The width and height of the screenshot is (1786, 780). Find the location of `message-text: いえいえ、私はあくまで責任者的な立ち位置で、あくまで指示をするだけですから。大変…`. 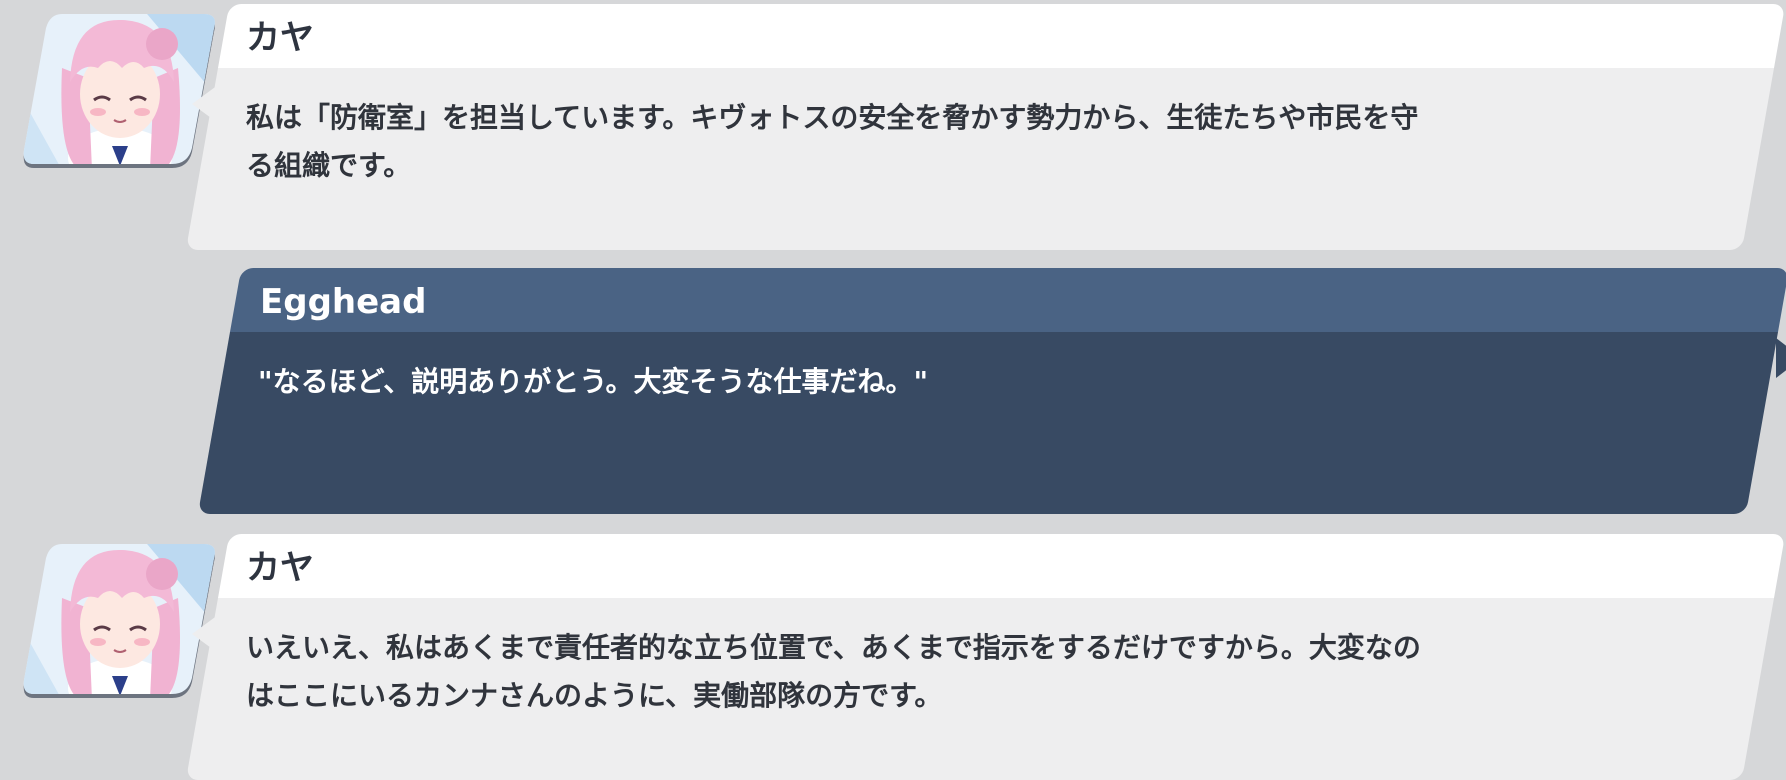

message-text: いえいえ、私はあくまで責任者的な立ち位置で、あくまで指示をするだけですから。大変… is located at coordinates (896, 672).